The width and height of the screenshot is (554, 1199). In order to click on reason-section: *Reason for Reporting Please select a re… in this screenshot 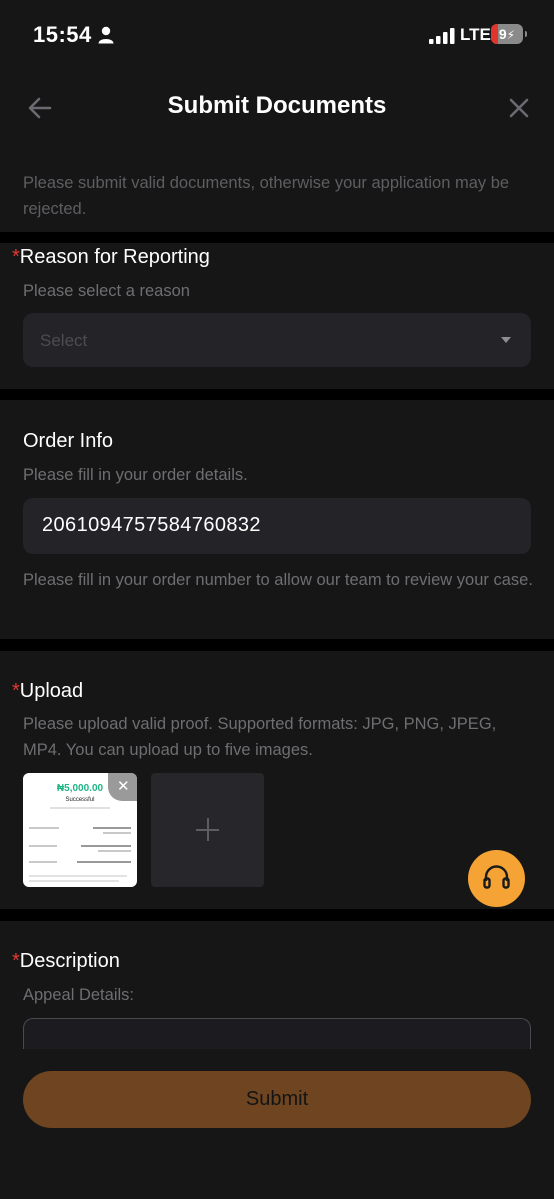, I will do `click(277, 316)`.